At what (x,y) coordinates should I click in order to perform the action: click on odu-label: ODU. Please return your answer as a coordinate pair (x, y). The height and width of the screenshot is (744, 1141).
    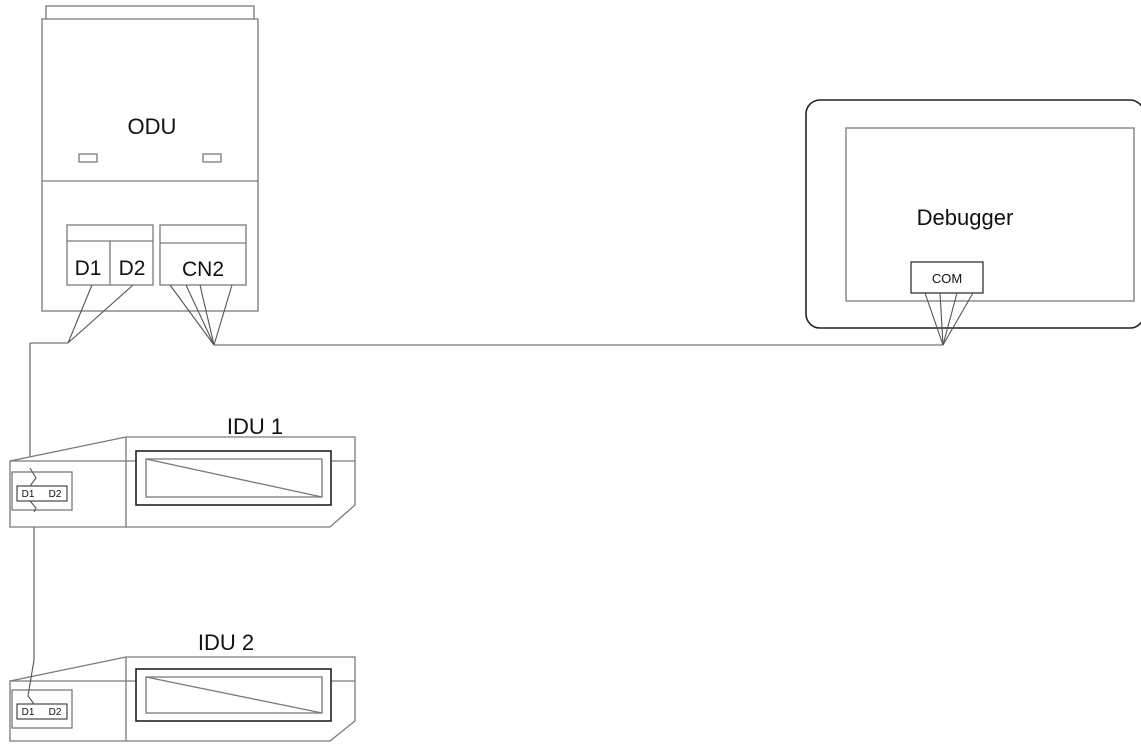
    Looking at the image, I should click on (152, 126).